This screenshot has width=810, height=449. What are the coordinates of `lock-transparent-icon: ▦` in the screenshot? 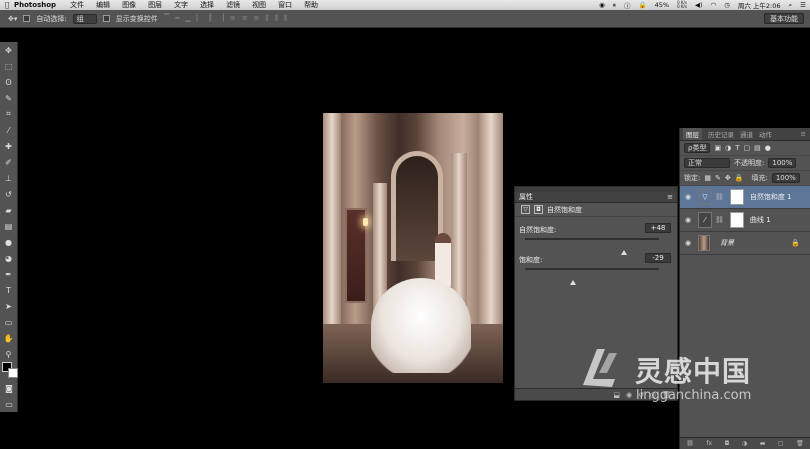 It's located at (707, 178).